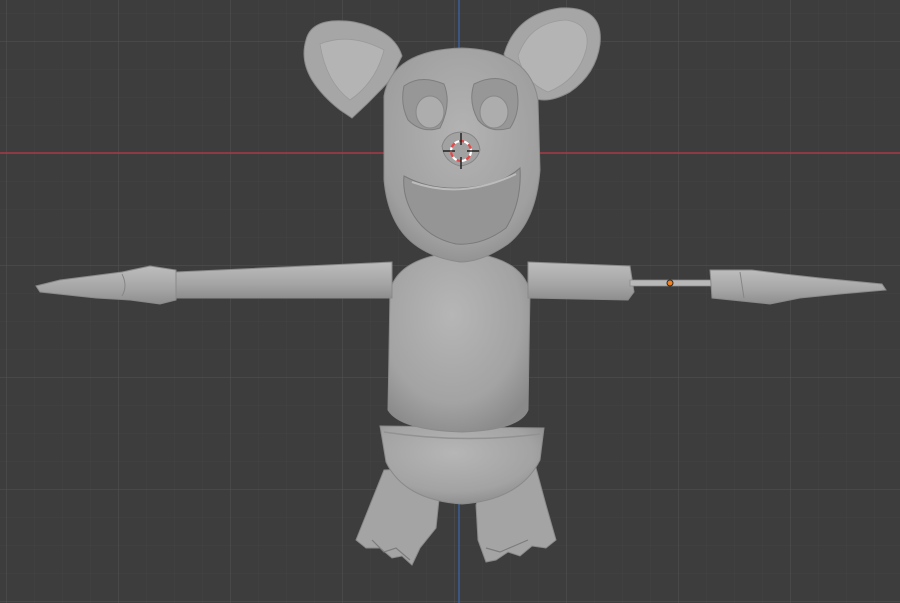 This screenshot has width=900, height=603. I want to click on left-eye, so click(430, 112).